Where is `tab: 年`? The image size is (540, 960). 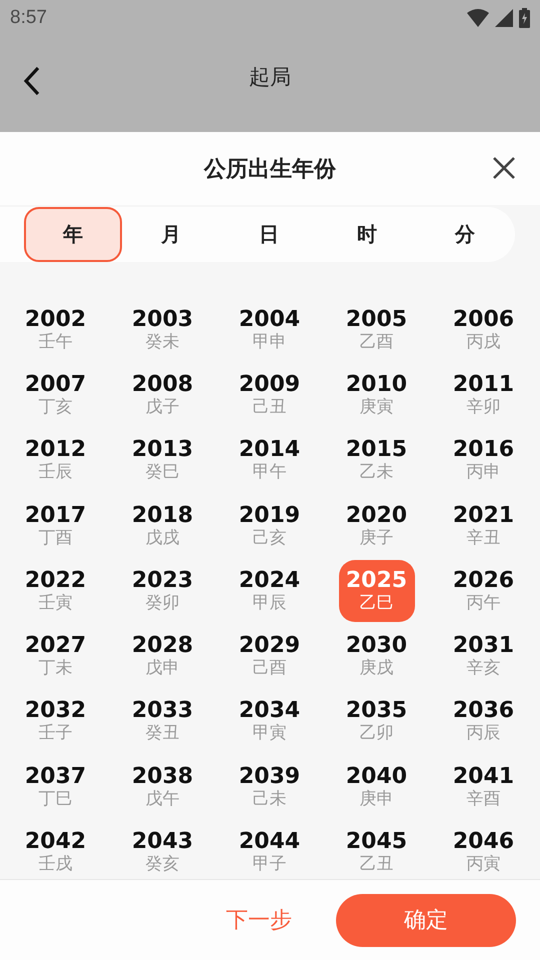 tab: 年 is located at coordinates (73, 234).